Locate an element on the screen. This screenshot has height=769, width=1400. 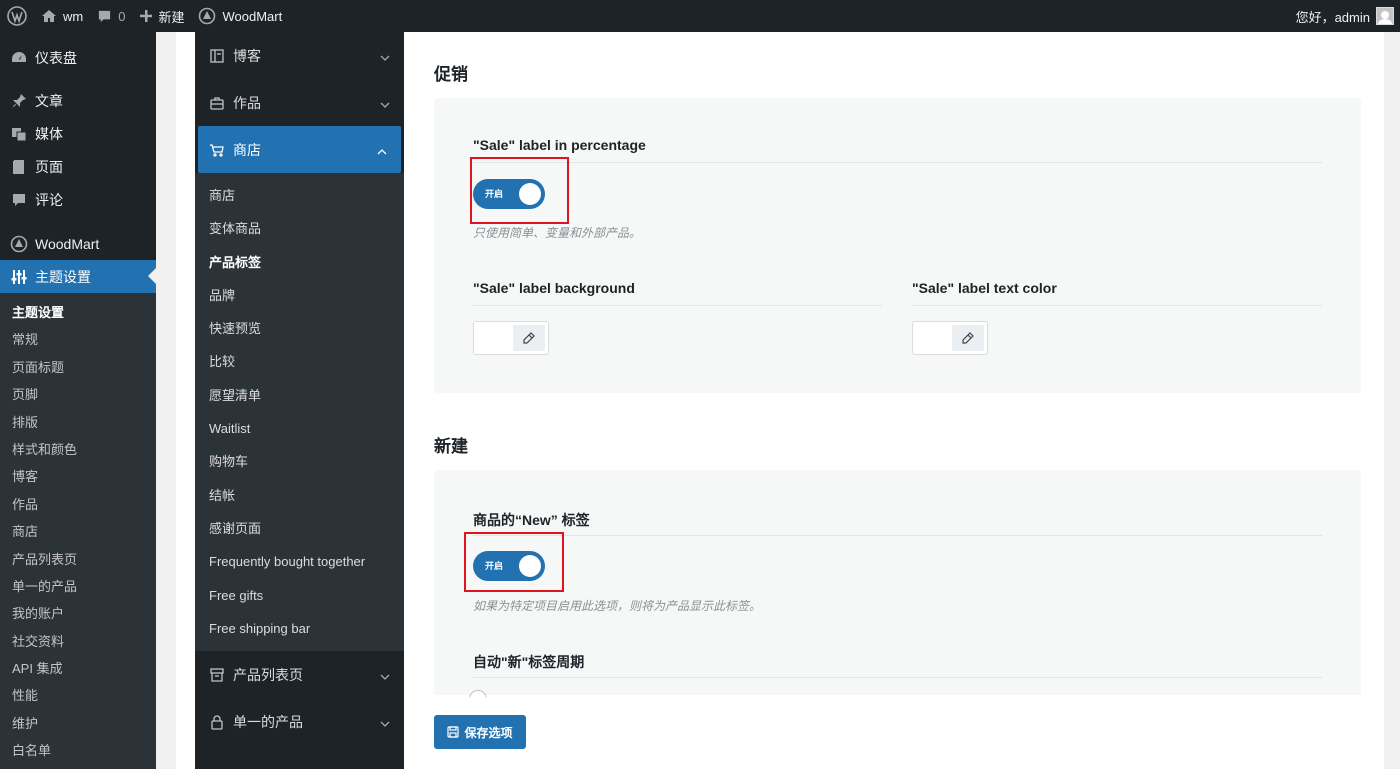
menu-comments: 评论 is located at coordinates (78, 199).